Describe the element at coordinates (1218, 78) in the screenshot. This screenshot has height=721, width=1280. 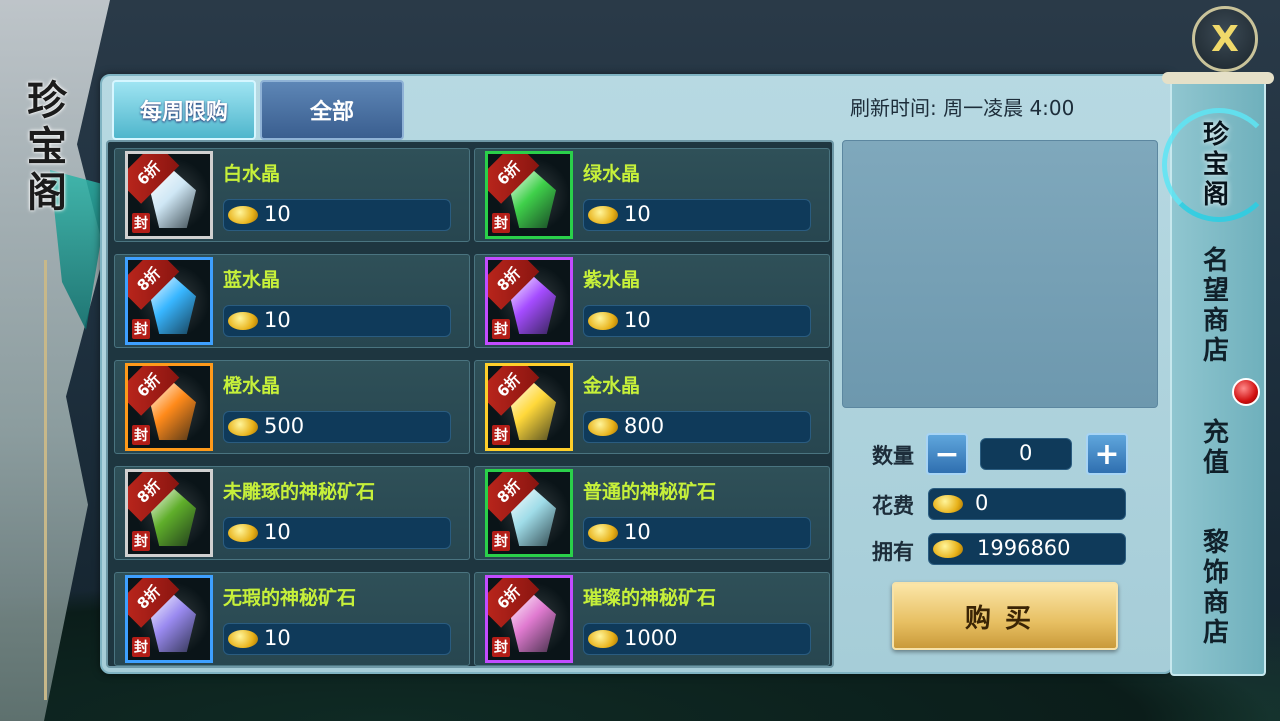
I see `scroll-rod-decoration` at that location.